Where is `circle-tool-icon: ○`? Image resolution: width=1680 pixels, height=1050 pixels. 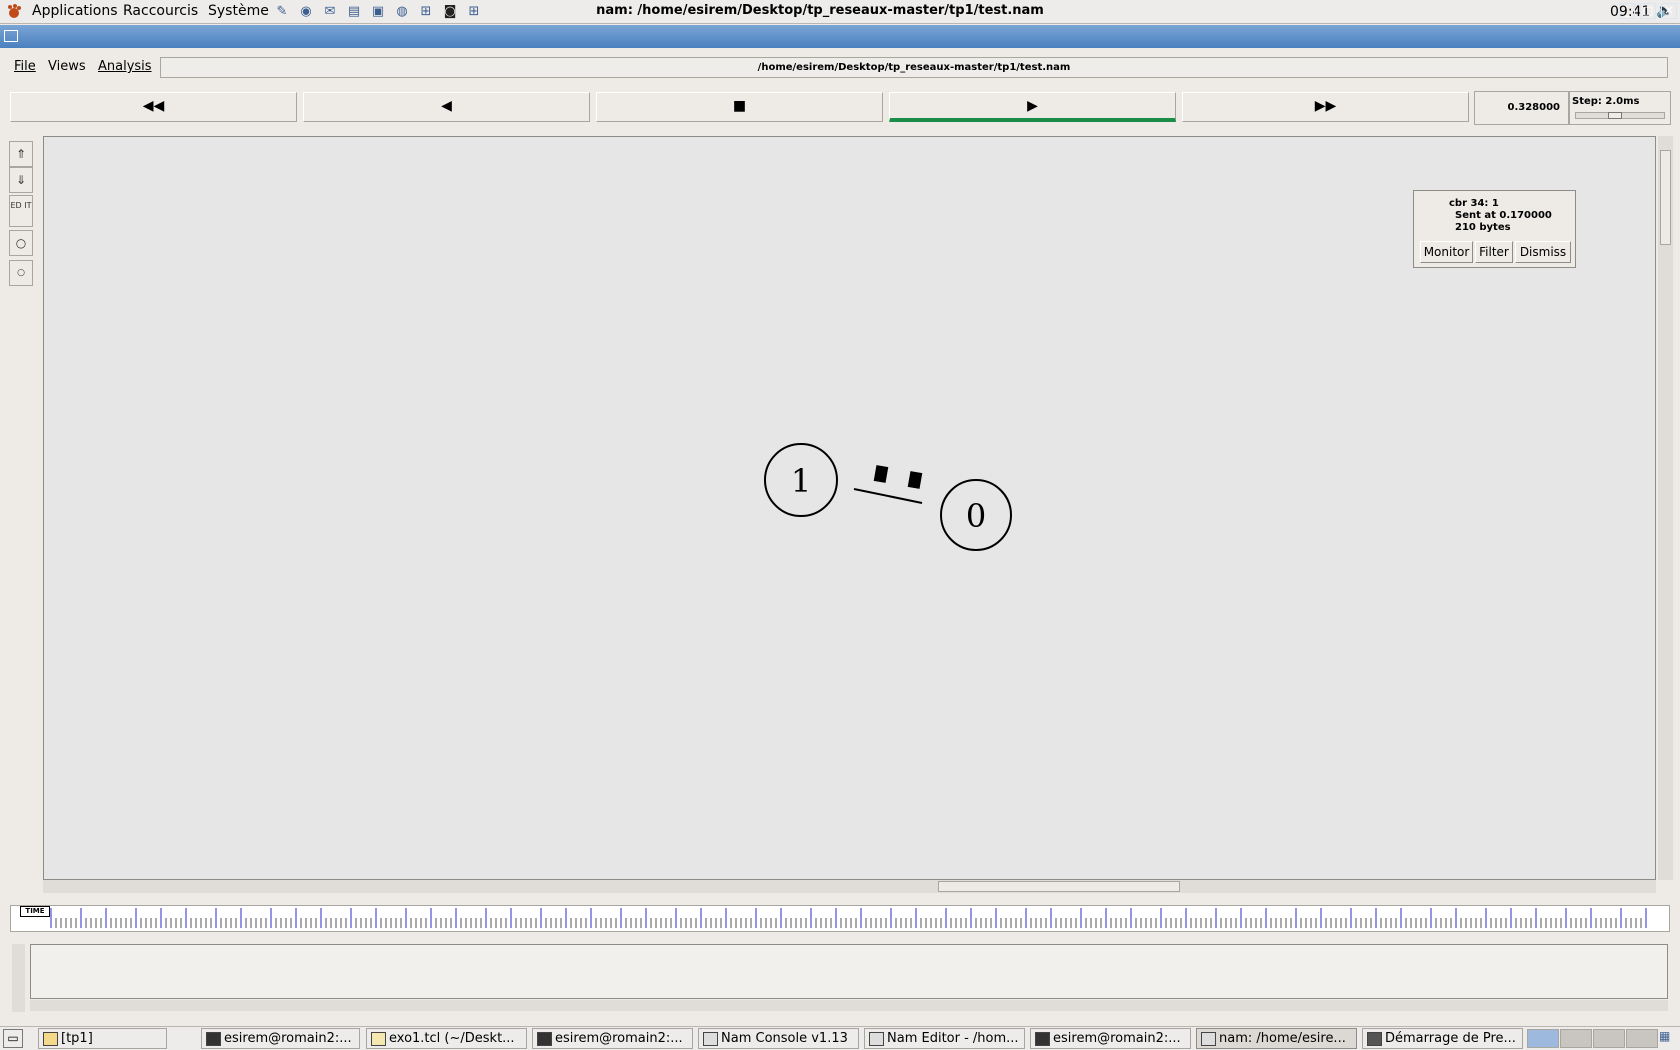
circle-tool-icon: ○ is located at coordinates (21, 243).